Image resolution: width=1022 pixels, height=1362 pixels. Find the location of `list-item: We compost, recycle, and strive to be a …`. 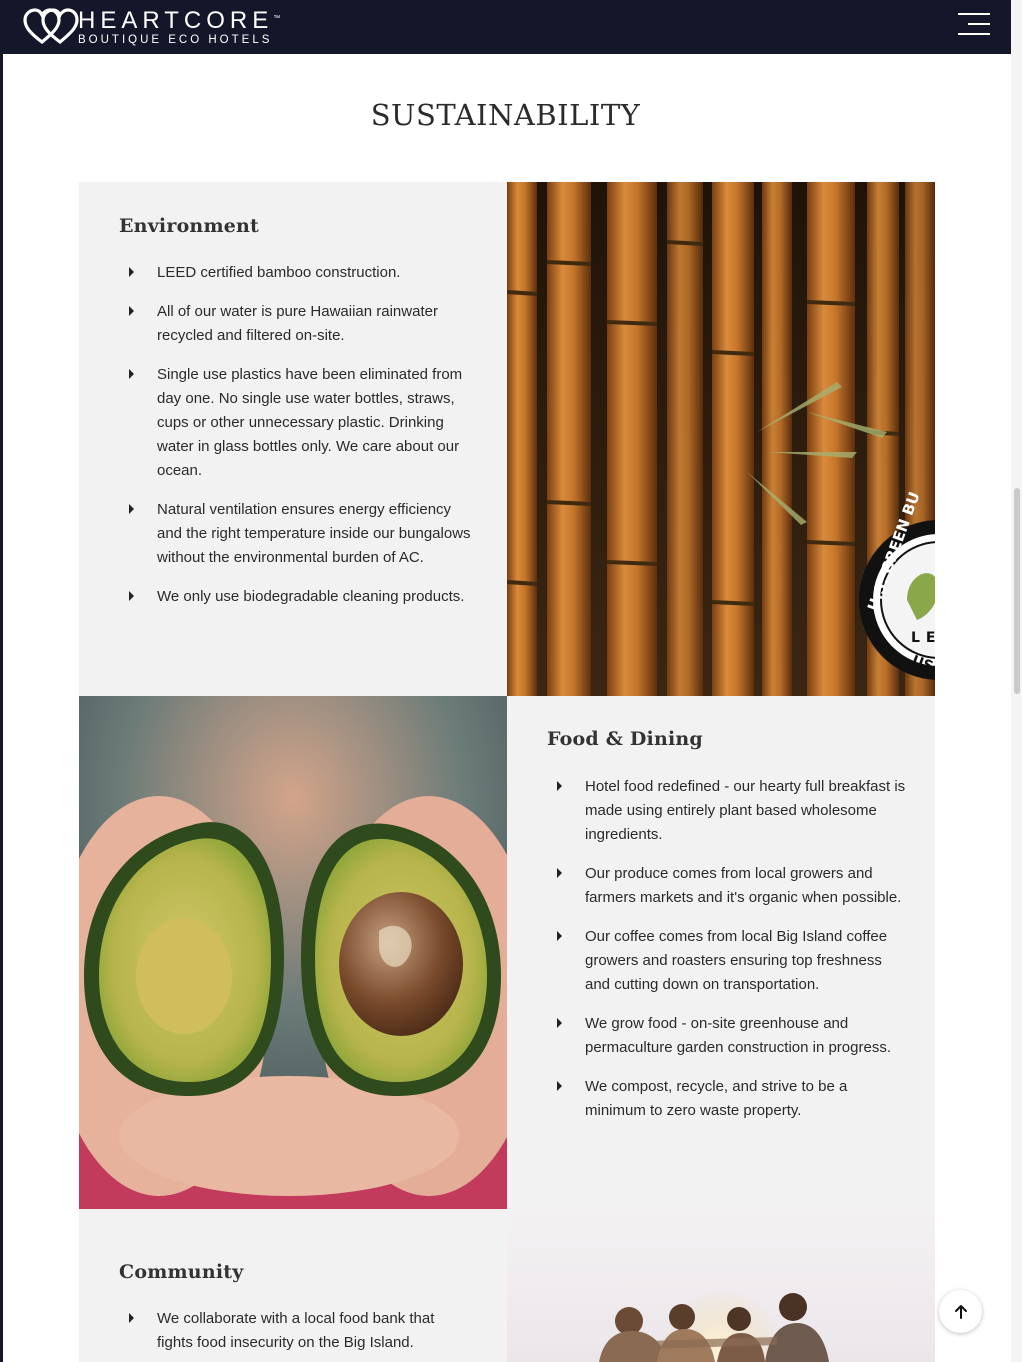

list-item: We compost, recycle, and strive to be a … is located at coordinates (727, 1099).